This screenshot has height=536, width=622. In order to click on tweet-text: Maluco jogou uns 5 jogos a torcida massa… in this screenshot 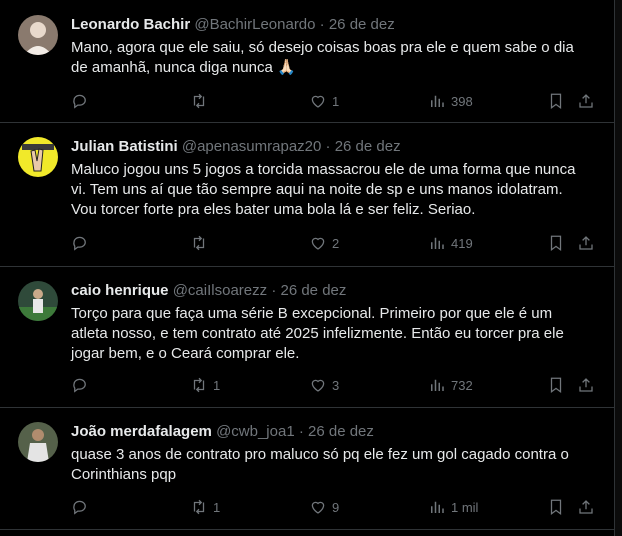, I will do `click(323, 189)`.